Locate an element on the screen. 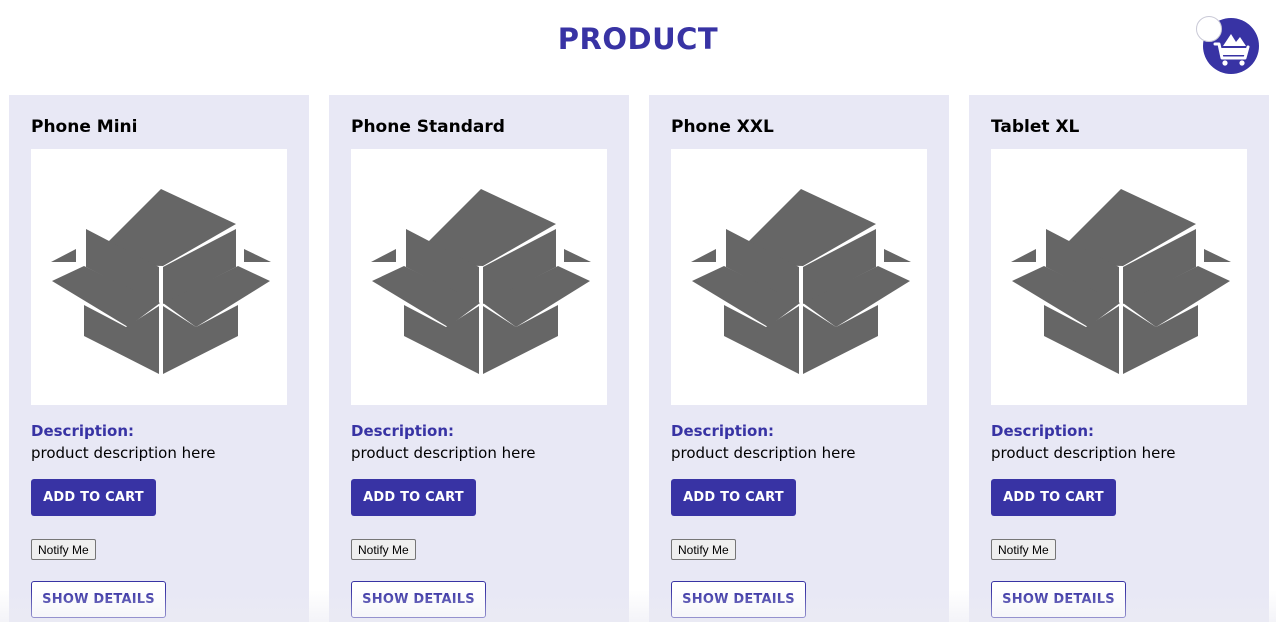 The image size is (1276, 622). product-name: Phone XXL is located at coordinates (722, 127).